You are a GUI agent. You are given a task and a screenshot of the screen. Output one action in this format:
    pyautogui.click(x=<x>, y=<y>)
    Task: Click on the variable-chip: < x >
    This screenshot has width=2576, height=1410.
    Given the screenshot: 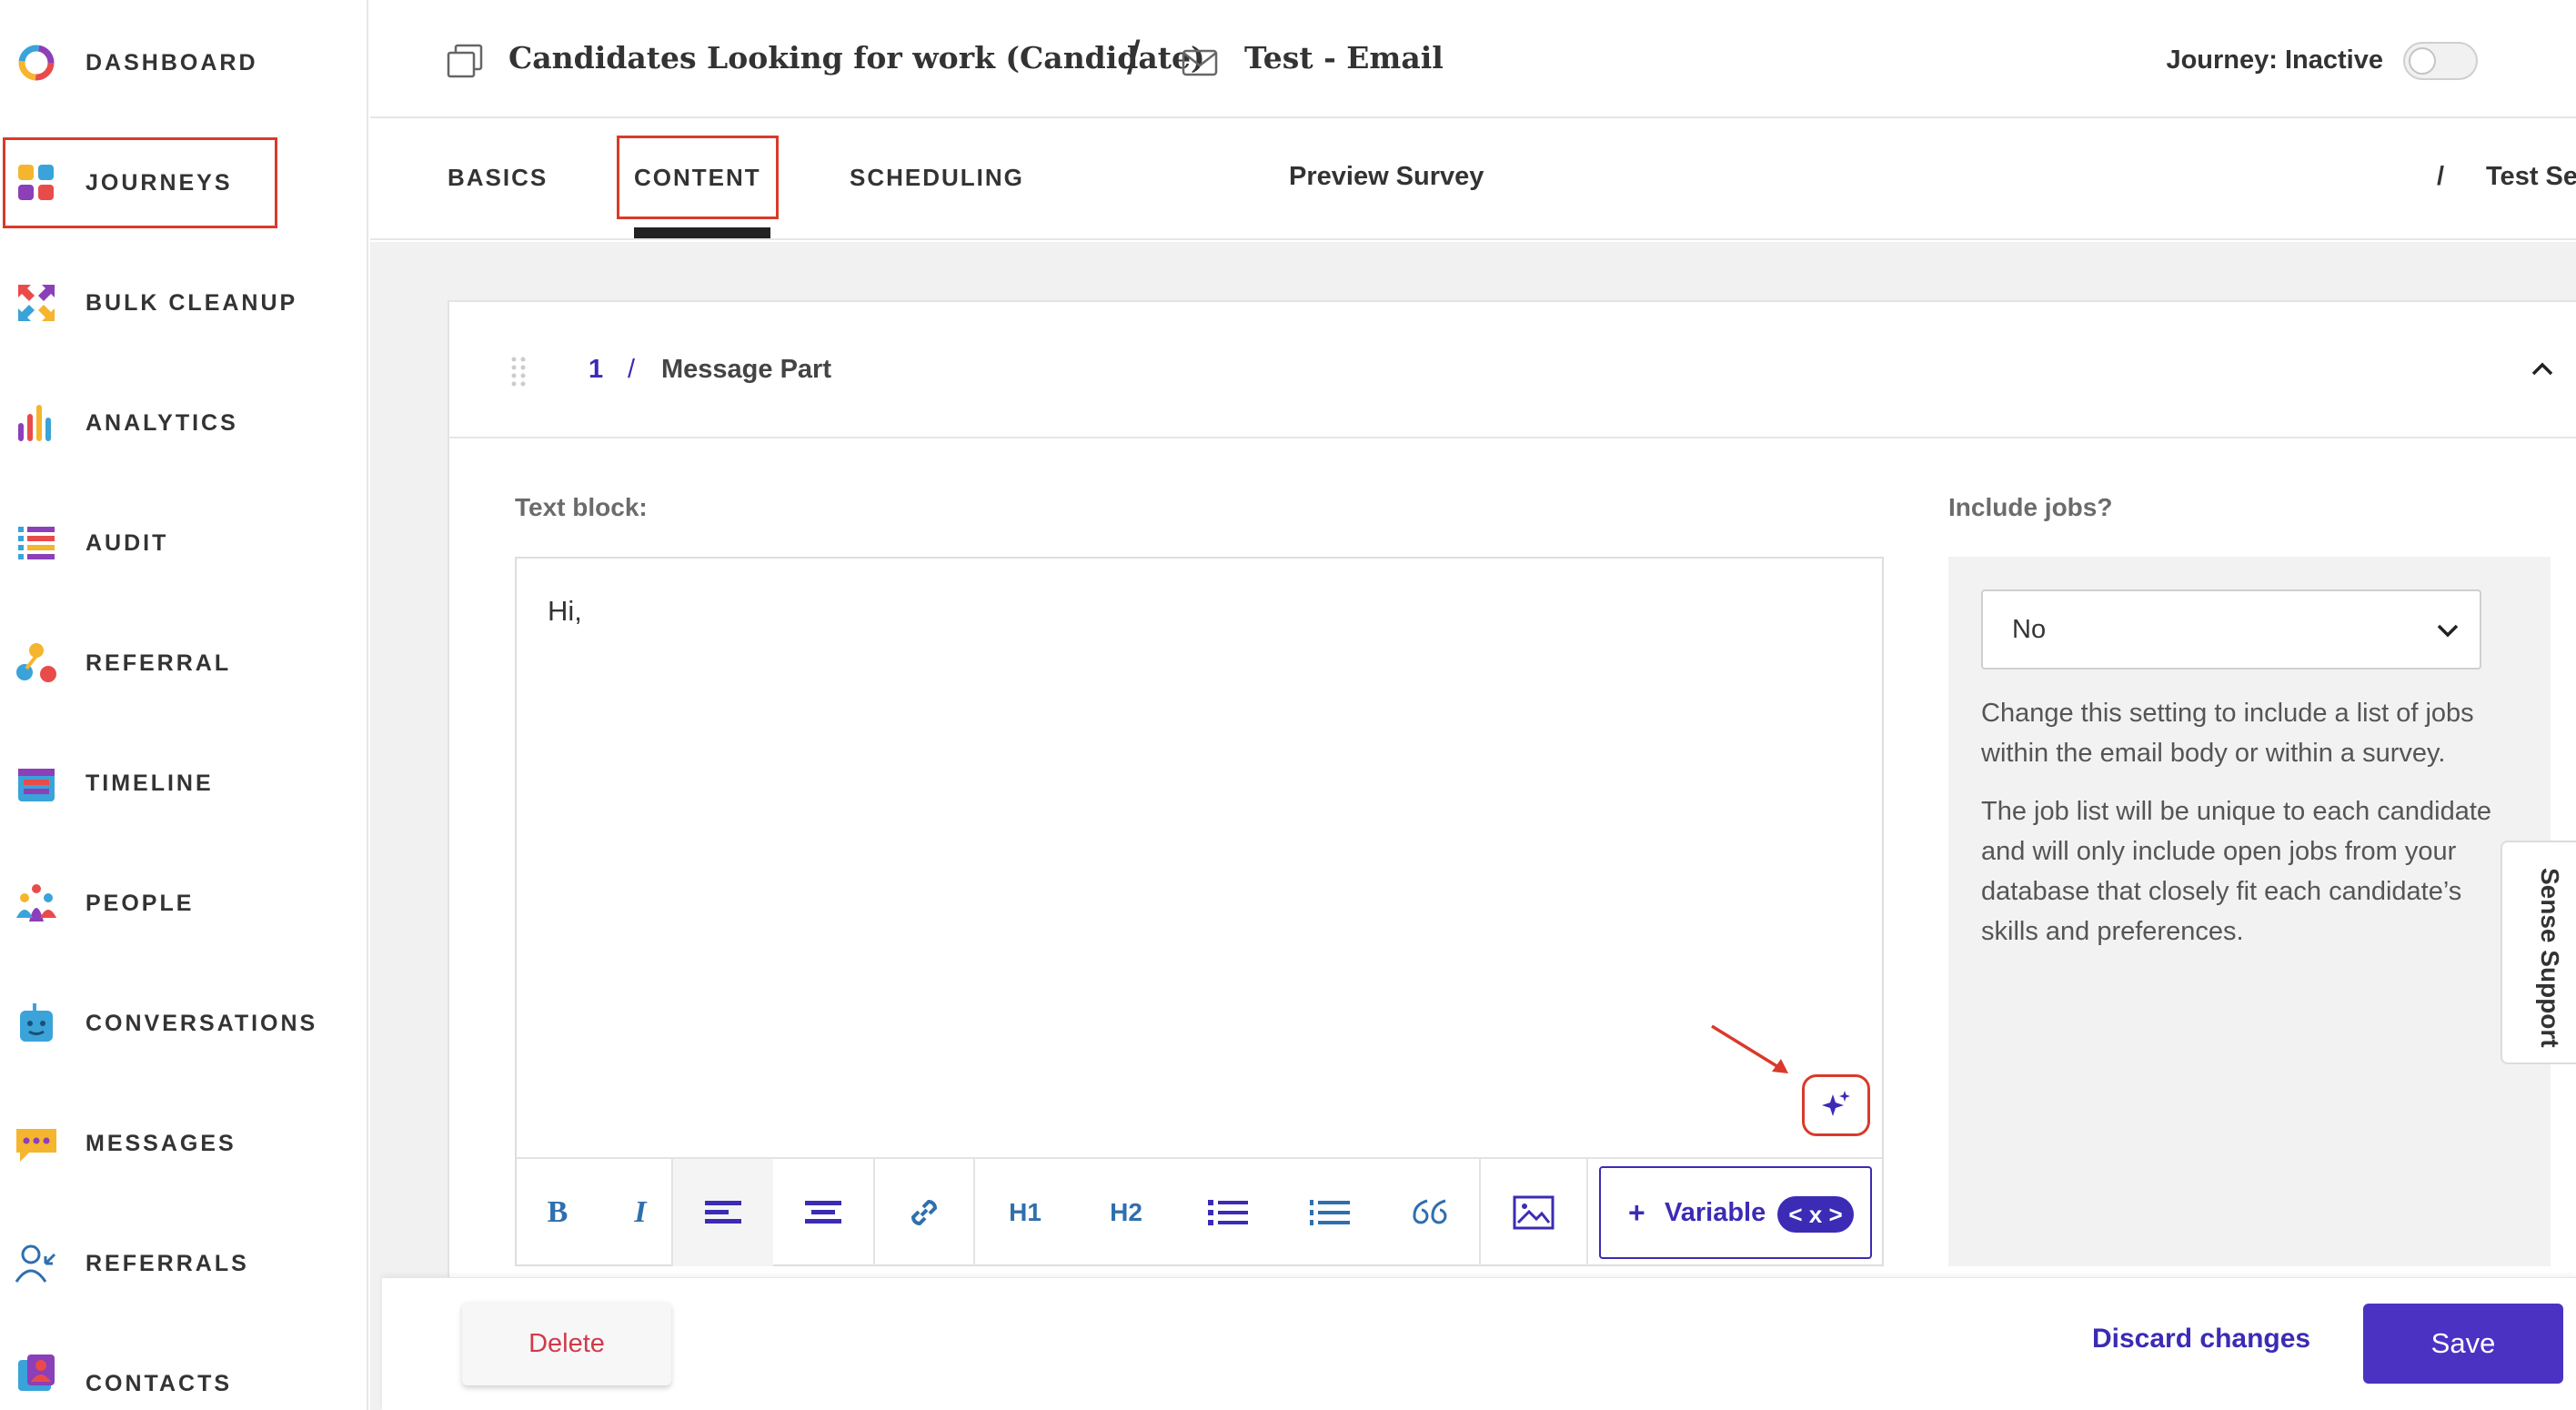 What is the action you would take?
    pyautogui.click(x=1815, y=1214)
    